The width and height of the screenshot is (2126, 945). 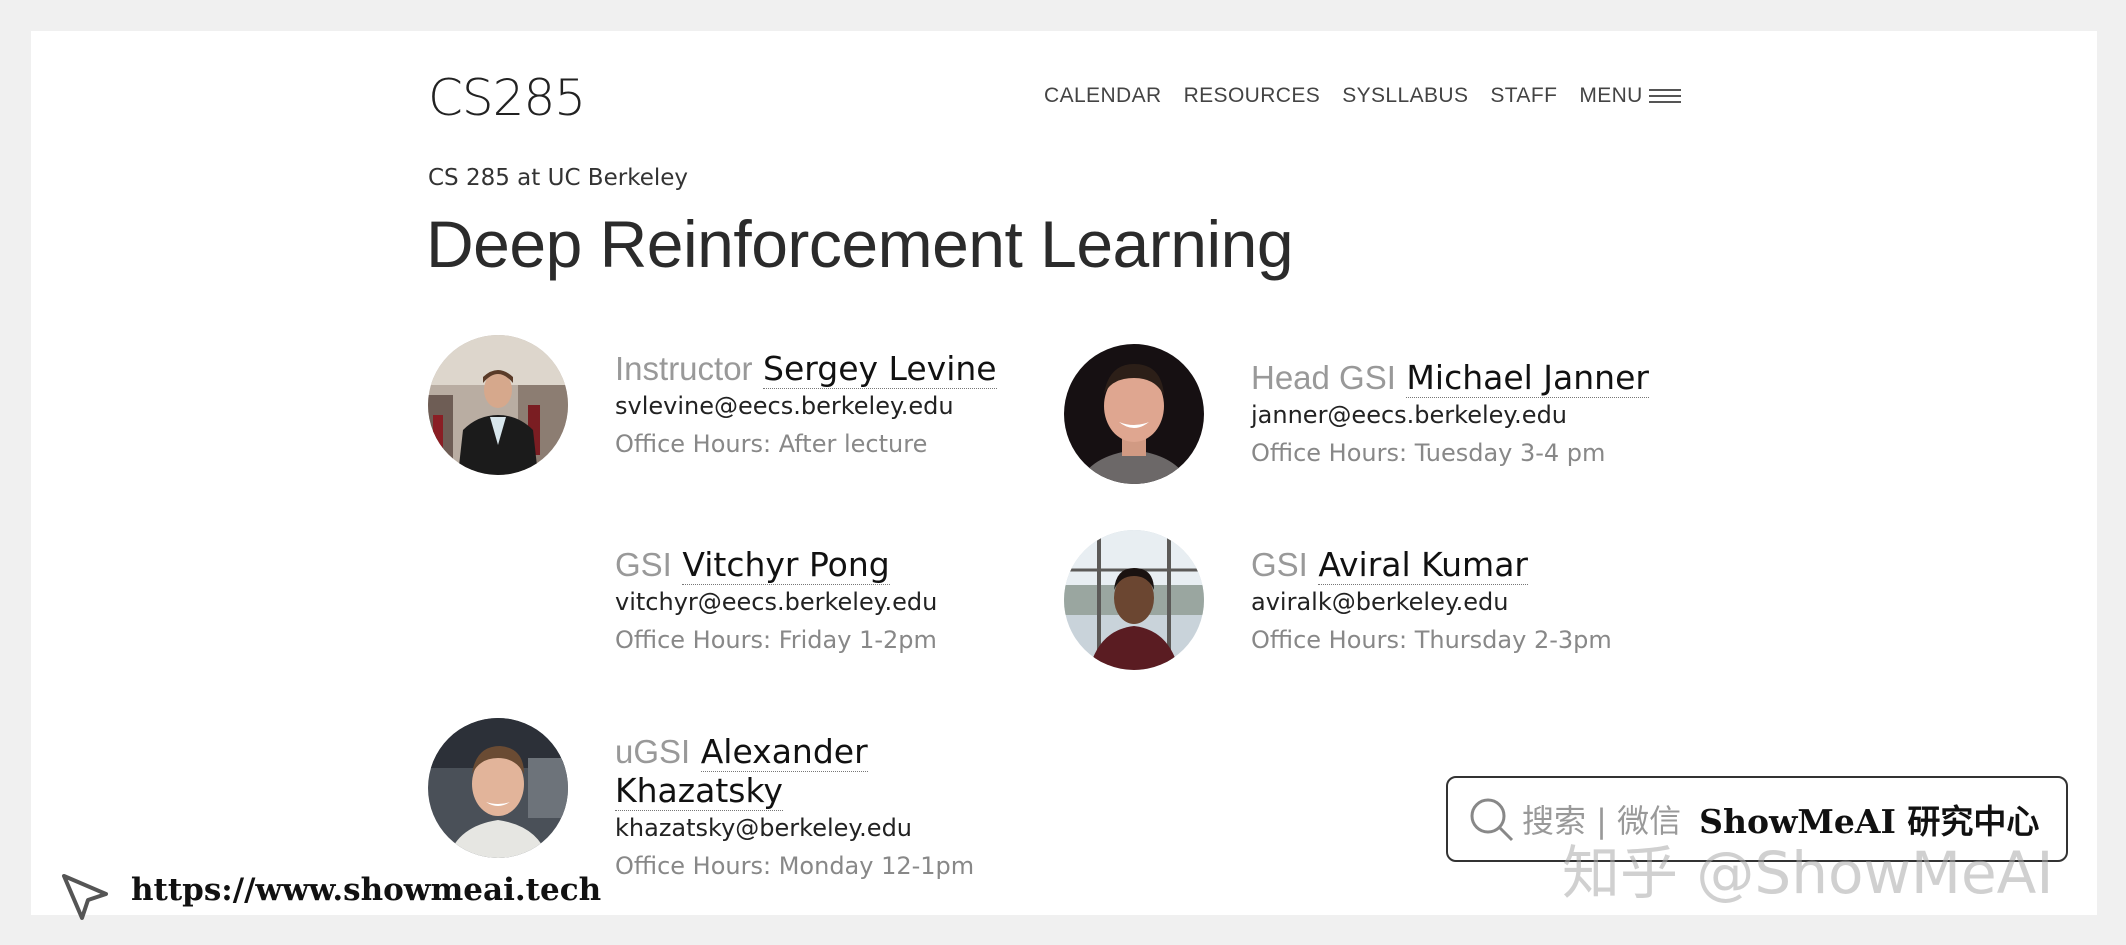 I want to click on staff-name-link: Aviral Kumar, so click(x=1423, y=565).